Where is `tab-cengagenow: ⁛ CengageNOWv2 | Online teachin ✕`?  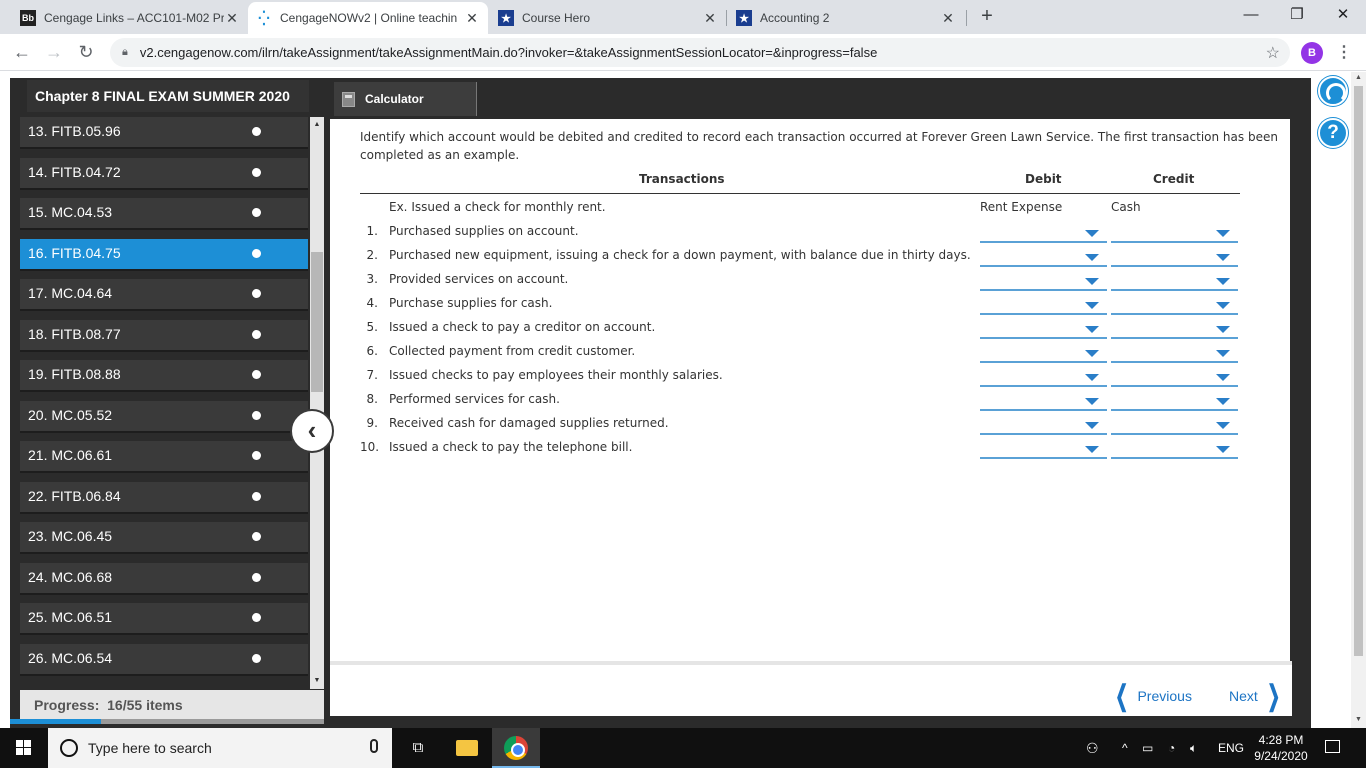
tab-cengagenow: ⁛ CengageNOWv2 | Online teachin ✕ is located at coordinates (368, 18).